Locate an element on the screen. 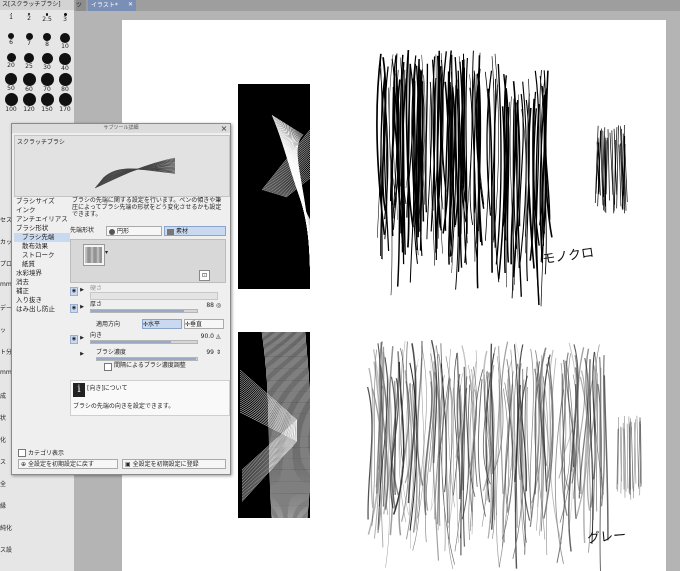 The width and height of the screenshot is (680, 571). horizontal-button: ✢水平 is located at coordinates (162, 324).